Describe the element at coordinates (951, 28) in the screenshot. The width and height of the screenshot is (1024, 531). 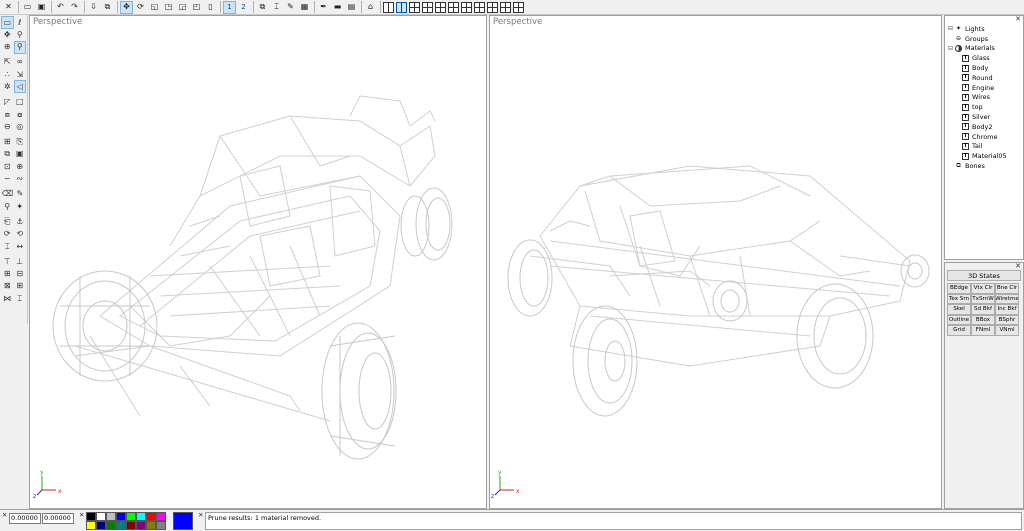
I see `expand-icon: ⊟` at that location.